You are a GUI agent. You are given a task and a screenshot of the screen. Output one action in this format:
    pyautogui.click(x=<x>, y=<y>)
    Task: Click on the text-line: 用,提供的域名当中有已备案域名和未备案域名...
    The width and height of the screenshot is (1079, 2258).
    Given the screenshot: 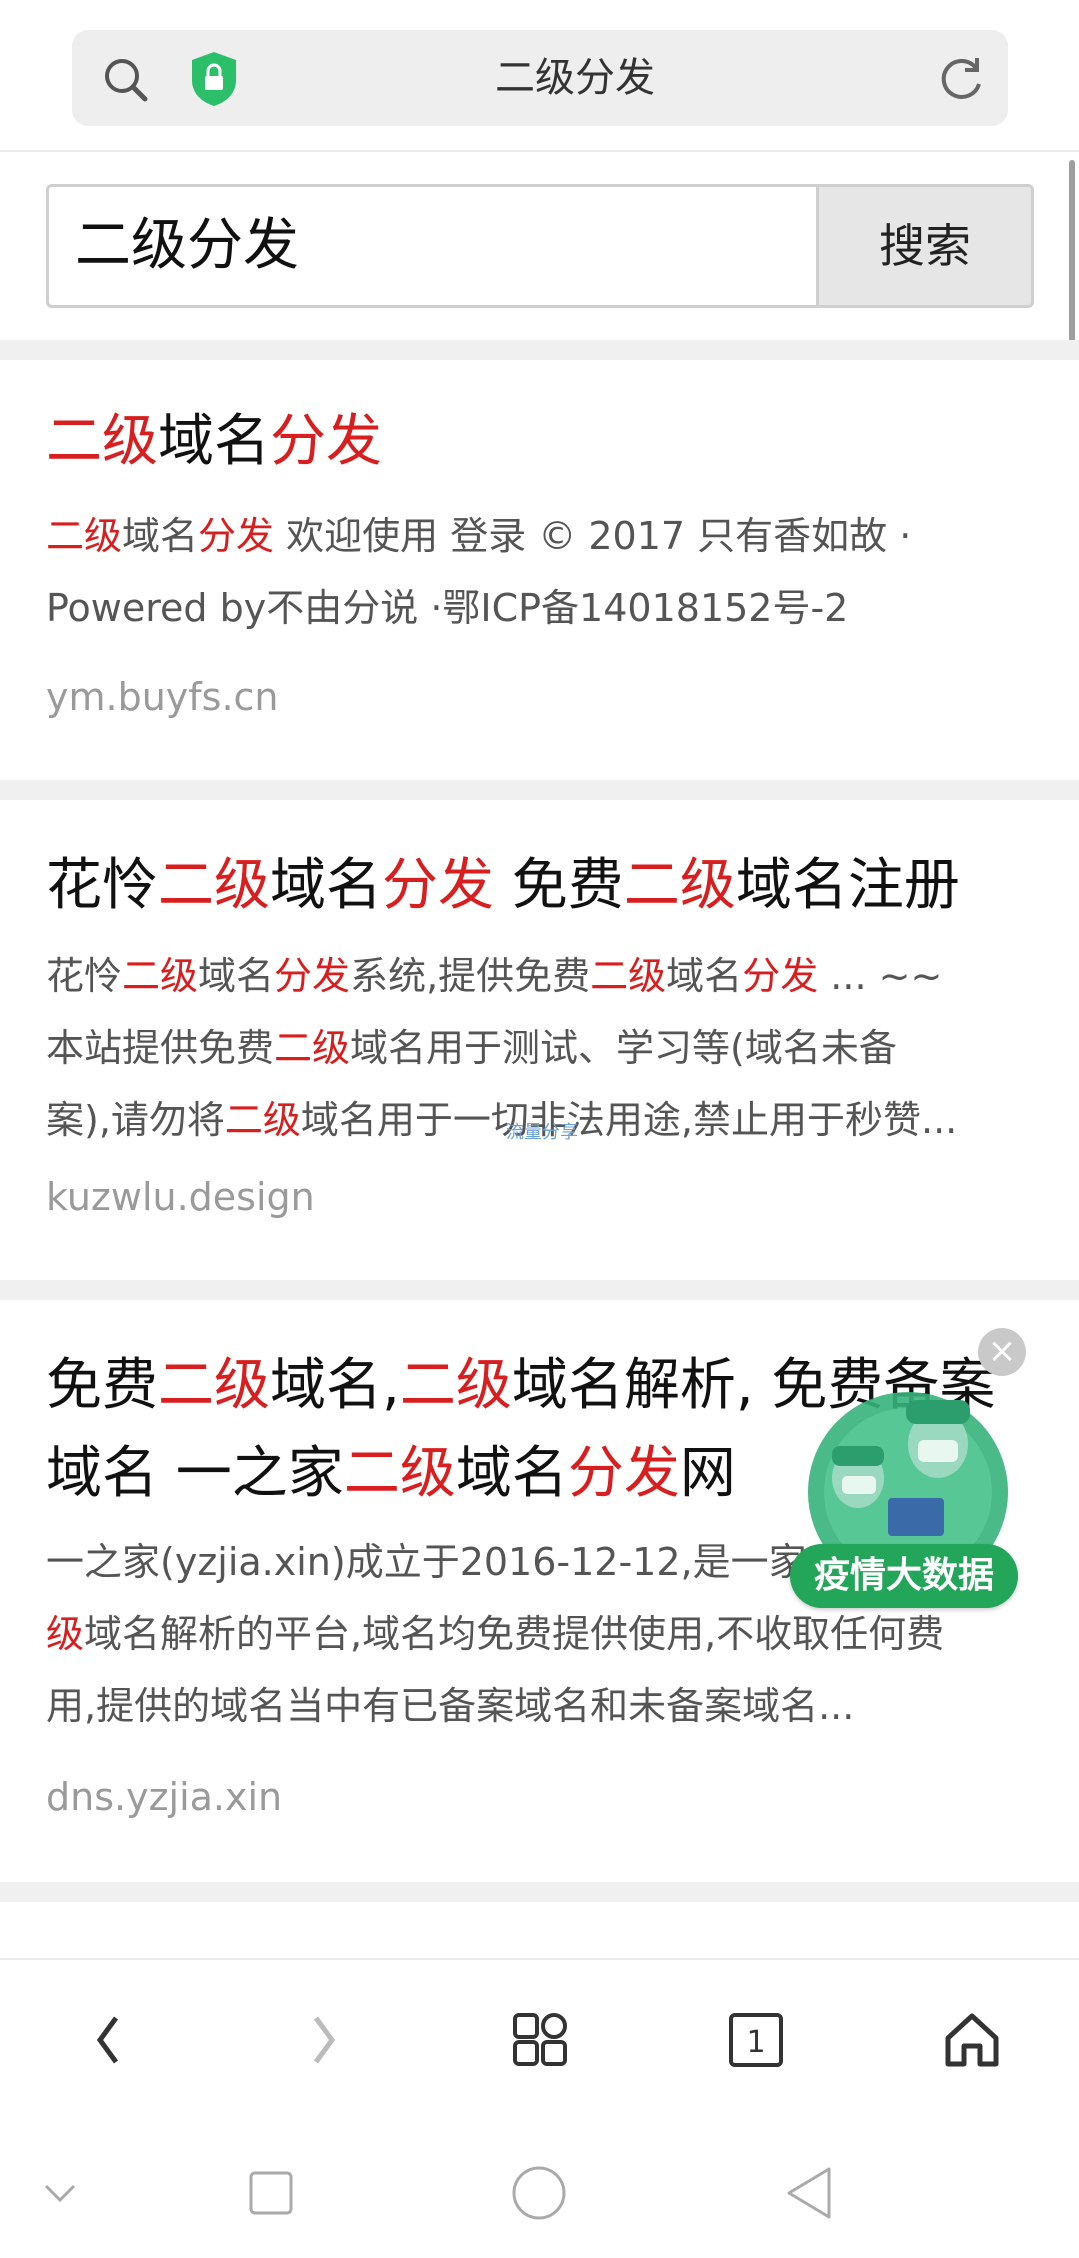 What is the action you would take?
    pyautogui.click(x=541, y=1706)
    